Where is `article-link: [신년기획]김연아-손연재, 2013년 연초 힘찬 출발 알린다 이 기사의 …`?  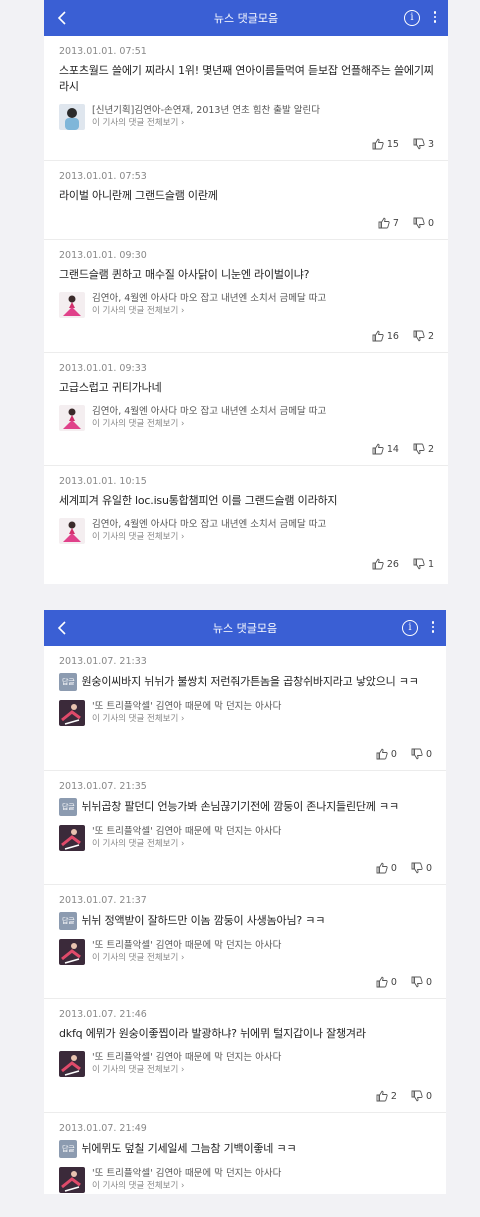
article-link: [신년기획]김연아-손연재, 2013년 연초 힘찬 출발 알린다 이 기사의 … is located at coordinates (246, 117).